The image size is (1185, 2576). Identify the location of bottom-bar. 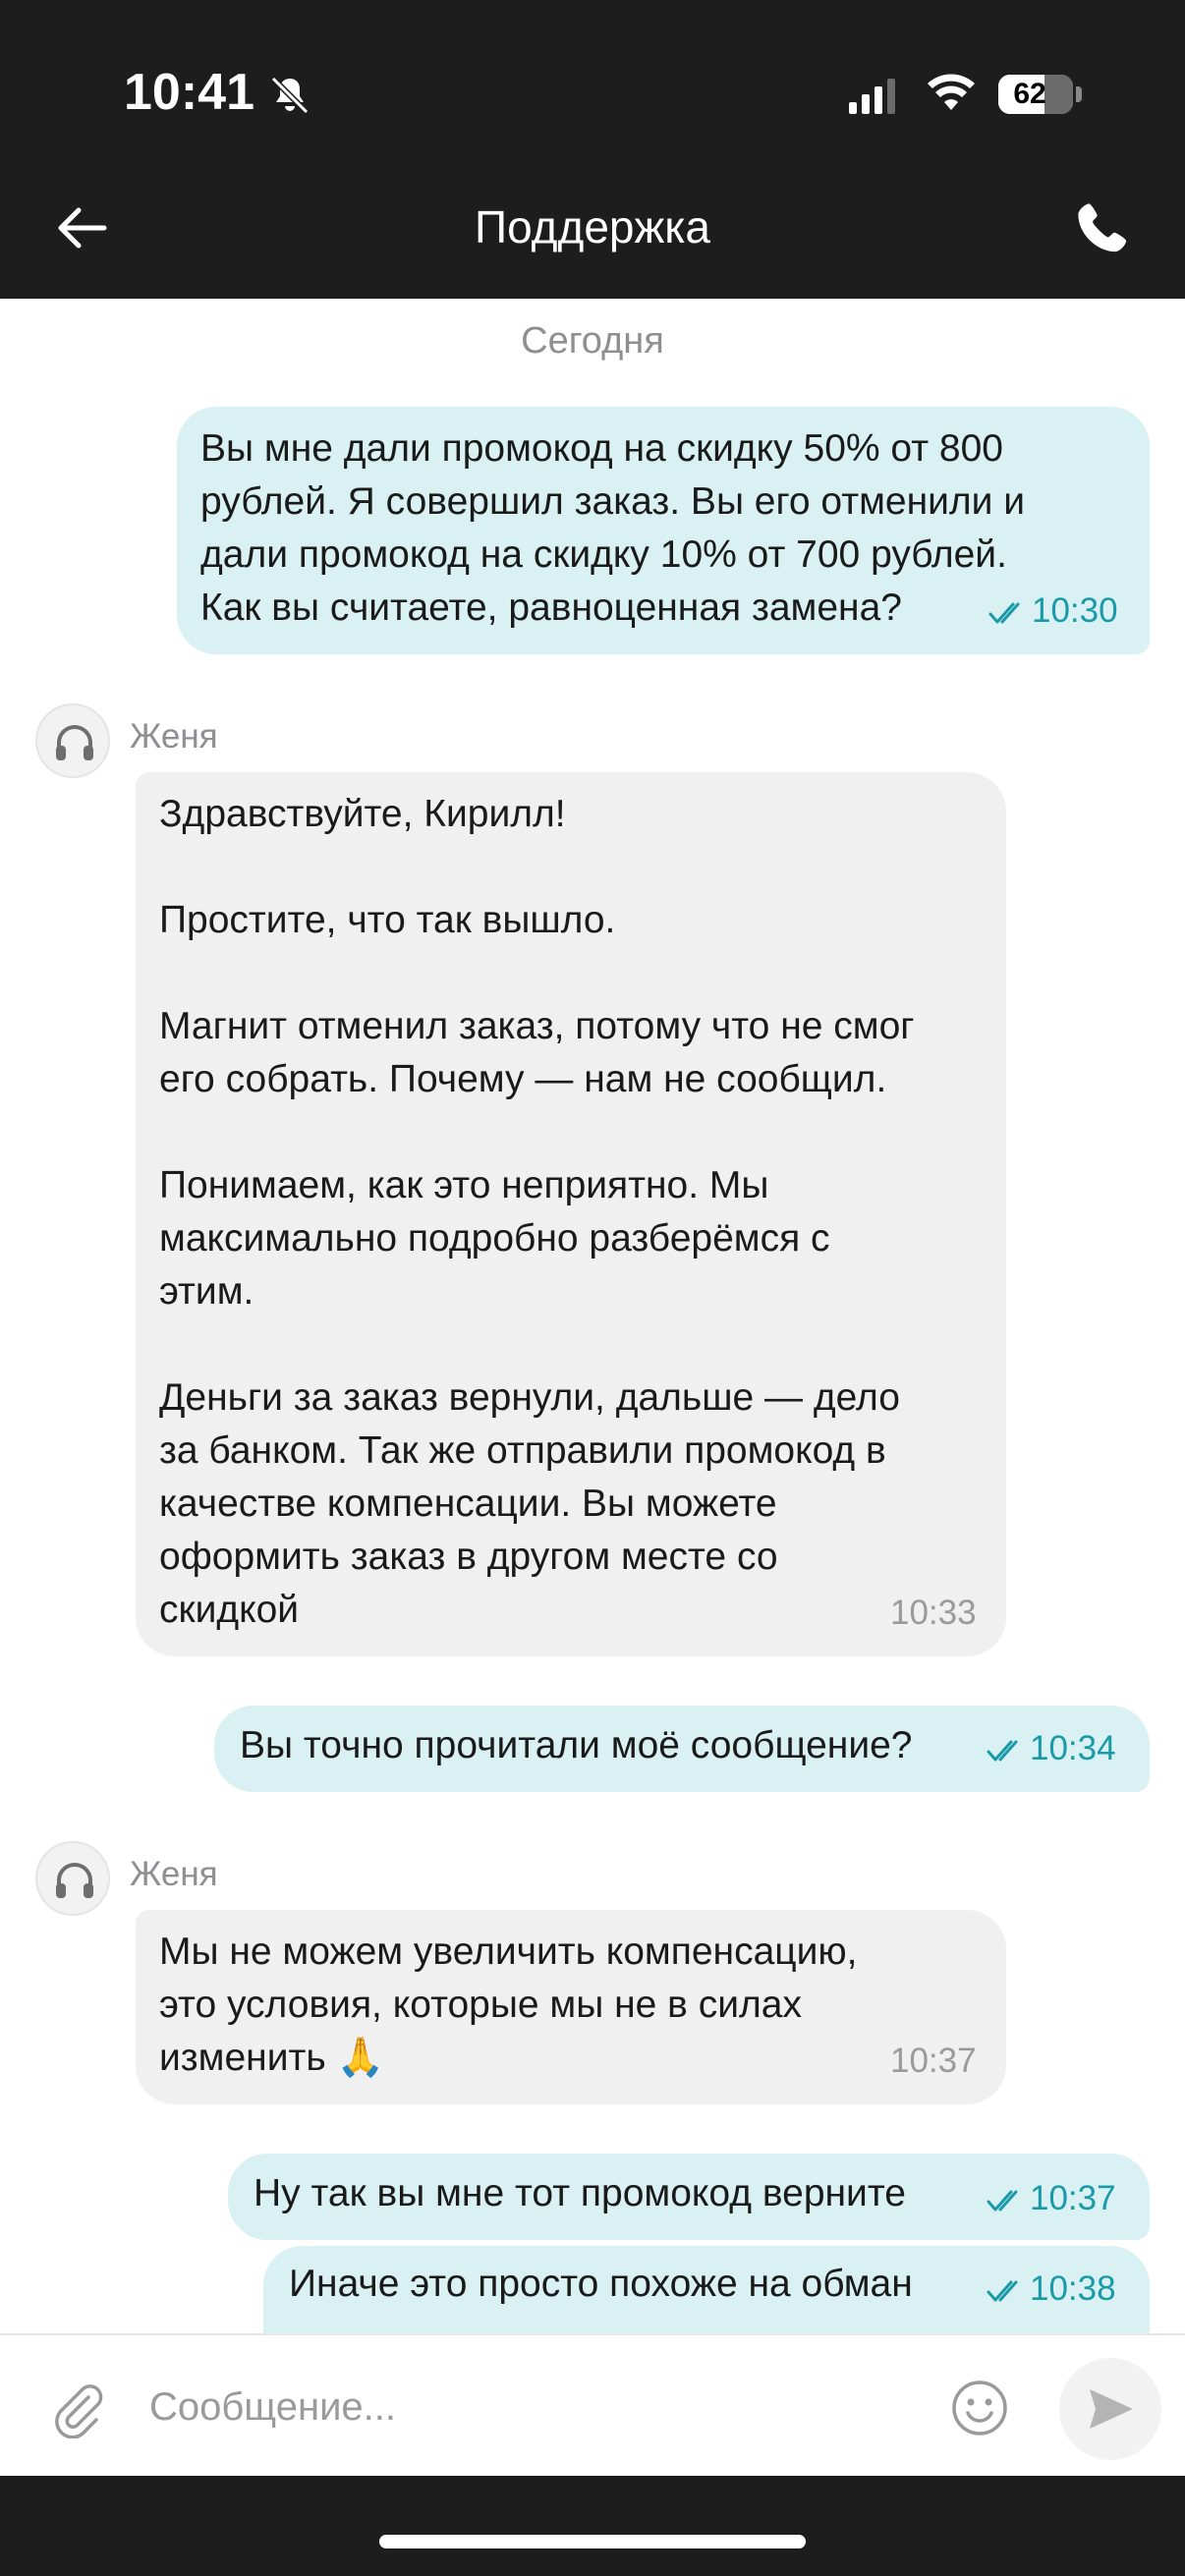
(592, 2526).